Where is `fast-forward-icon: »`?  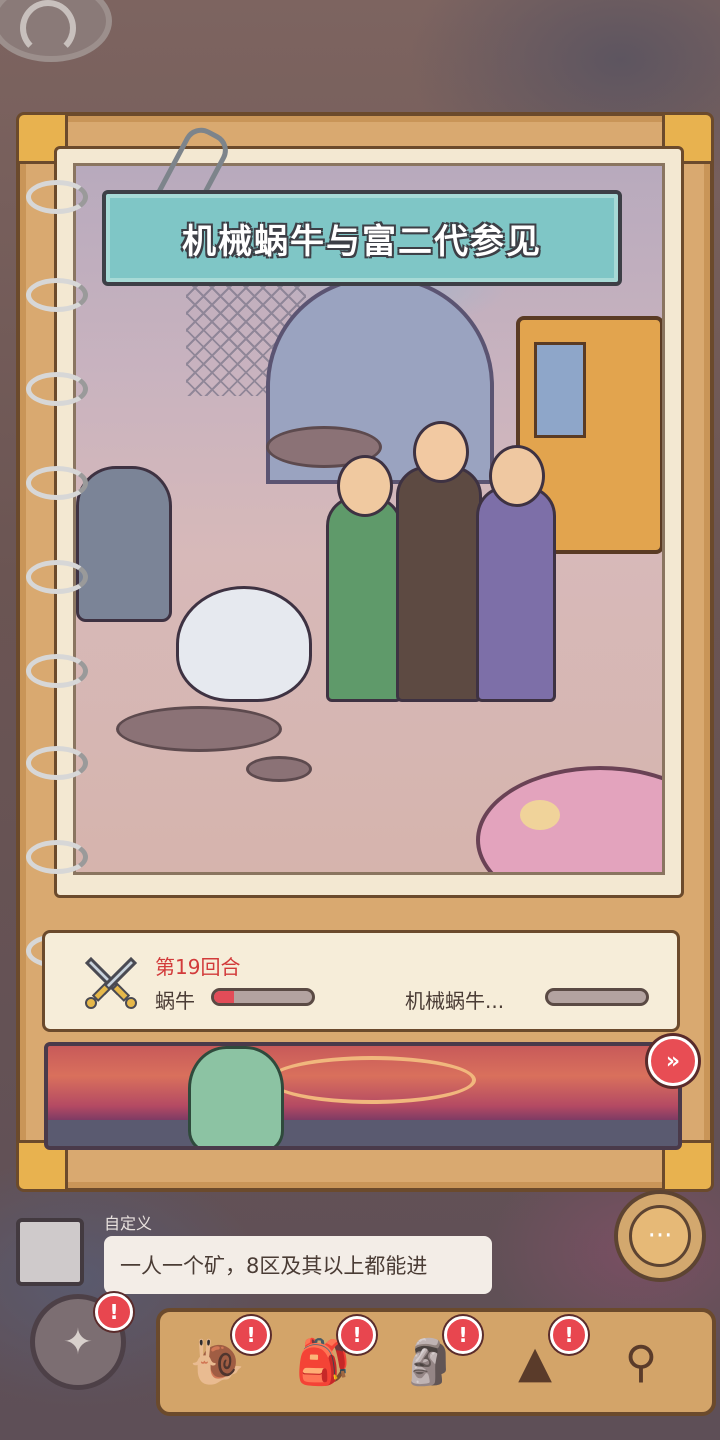
fast-forward-icon: » is located at coordinates (673, 1061).